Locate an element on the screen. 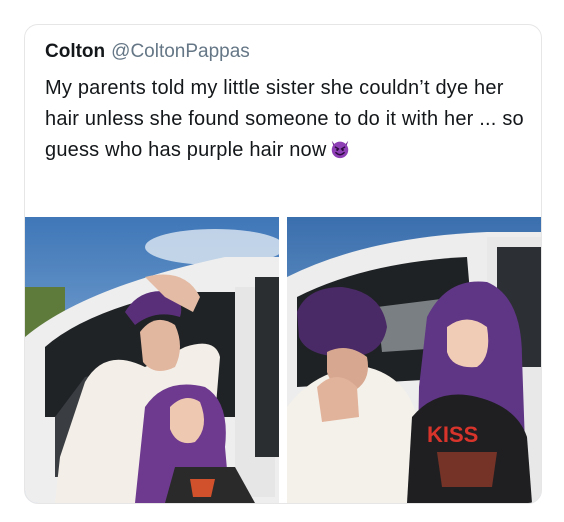 The height and width of the screenshot is (522, 564). author-name: Colton is located at coordinates (75, 52).